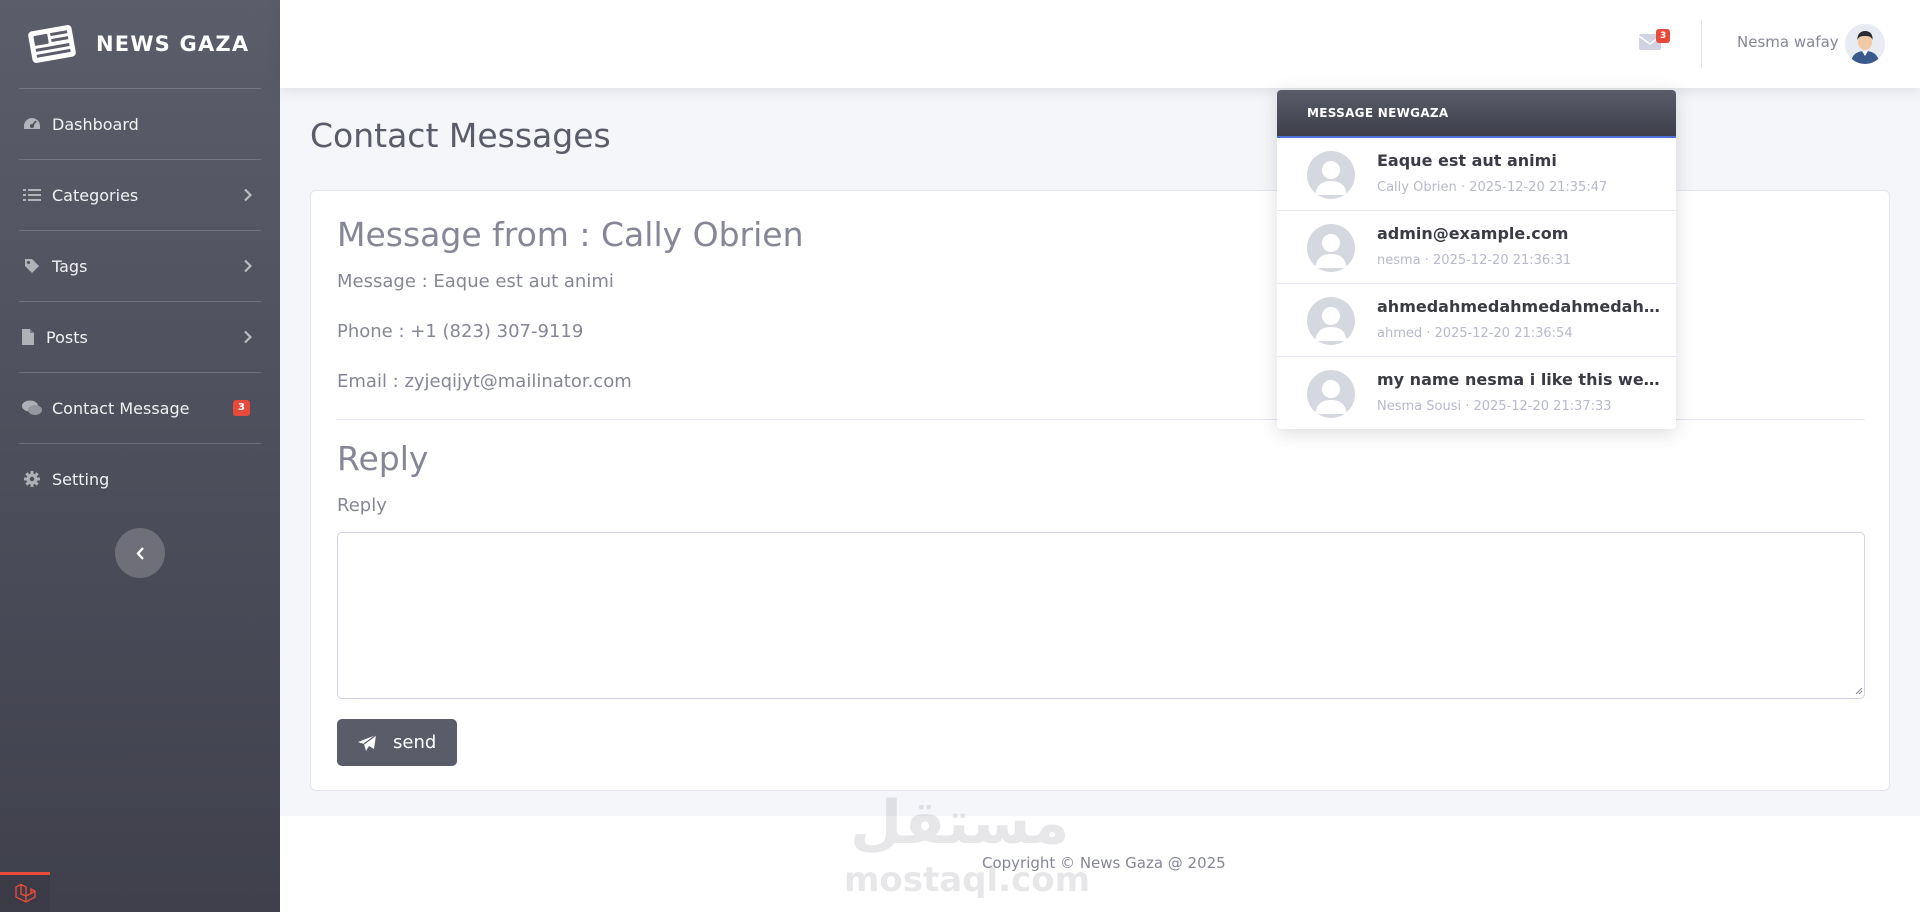 This screenshot has width=1920, height=912. I want to click on topbar: 3 Nesma wafay, so click(1100, 44).